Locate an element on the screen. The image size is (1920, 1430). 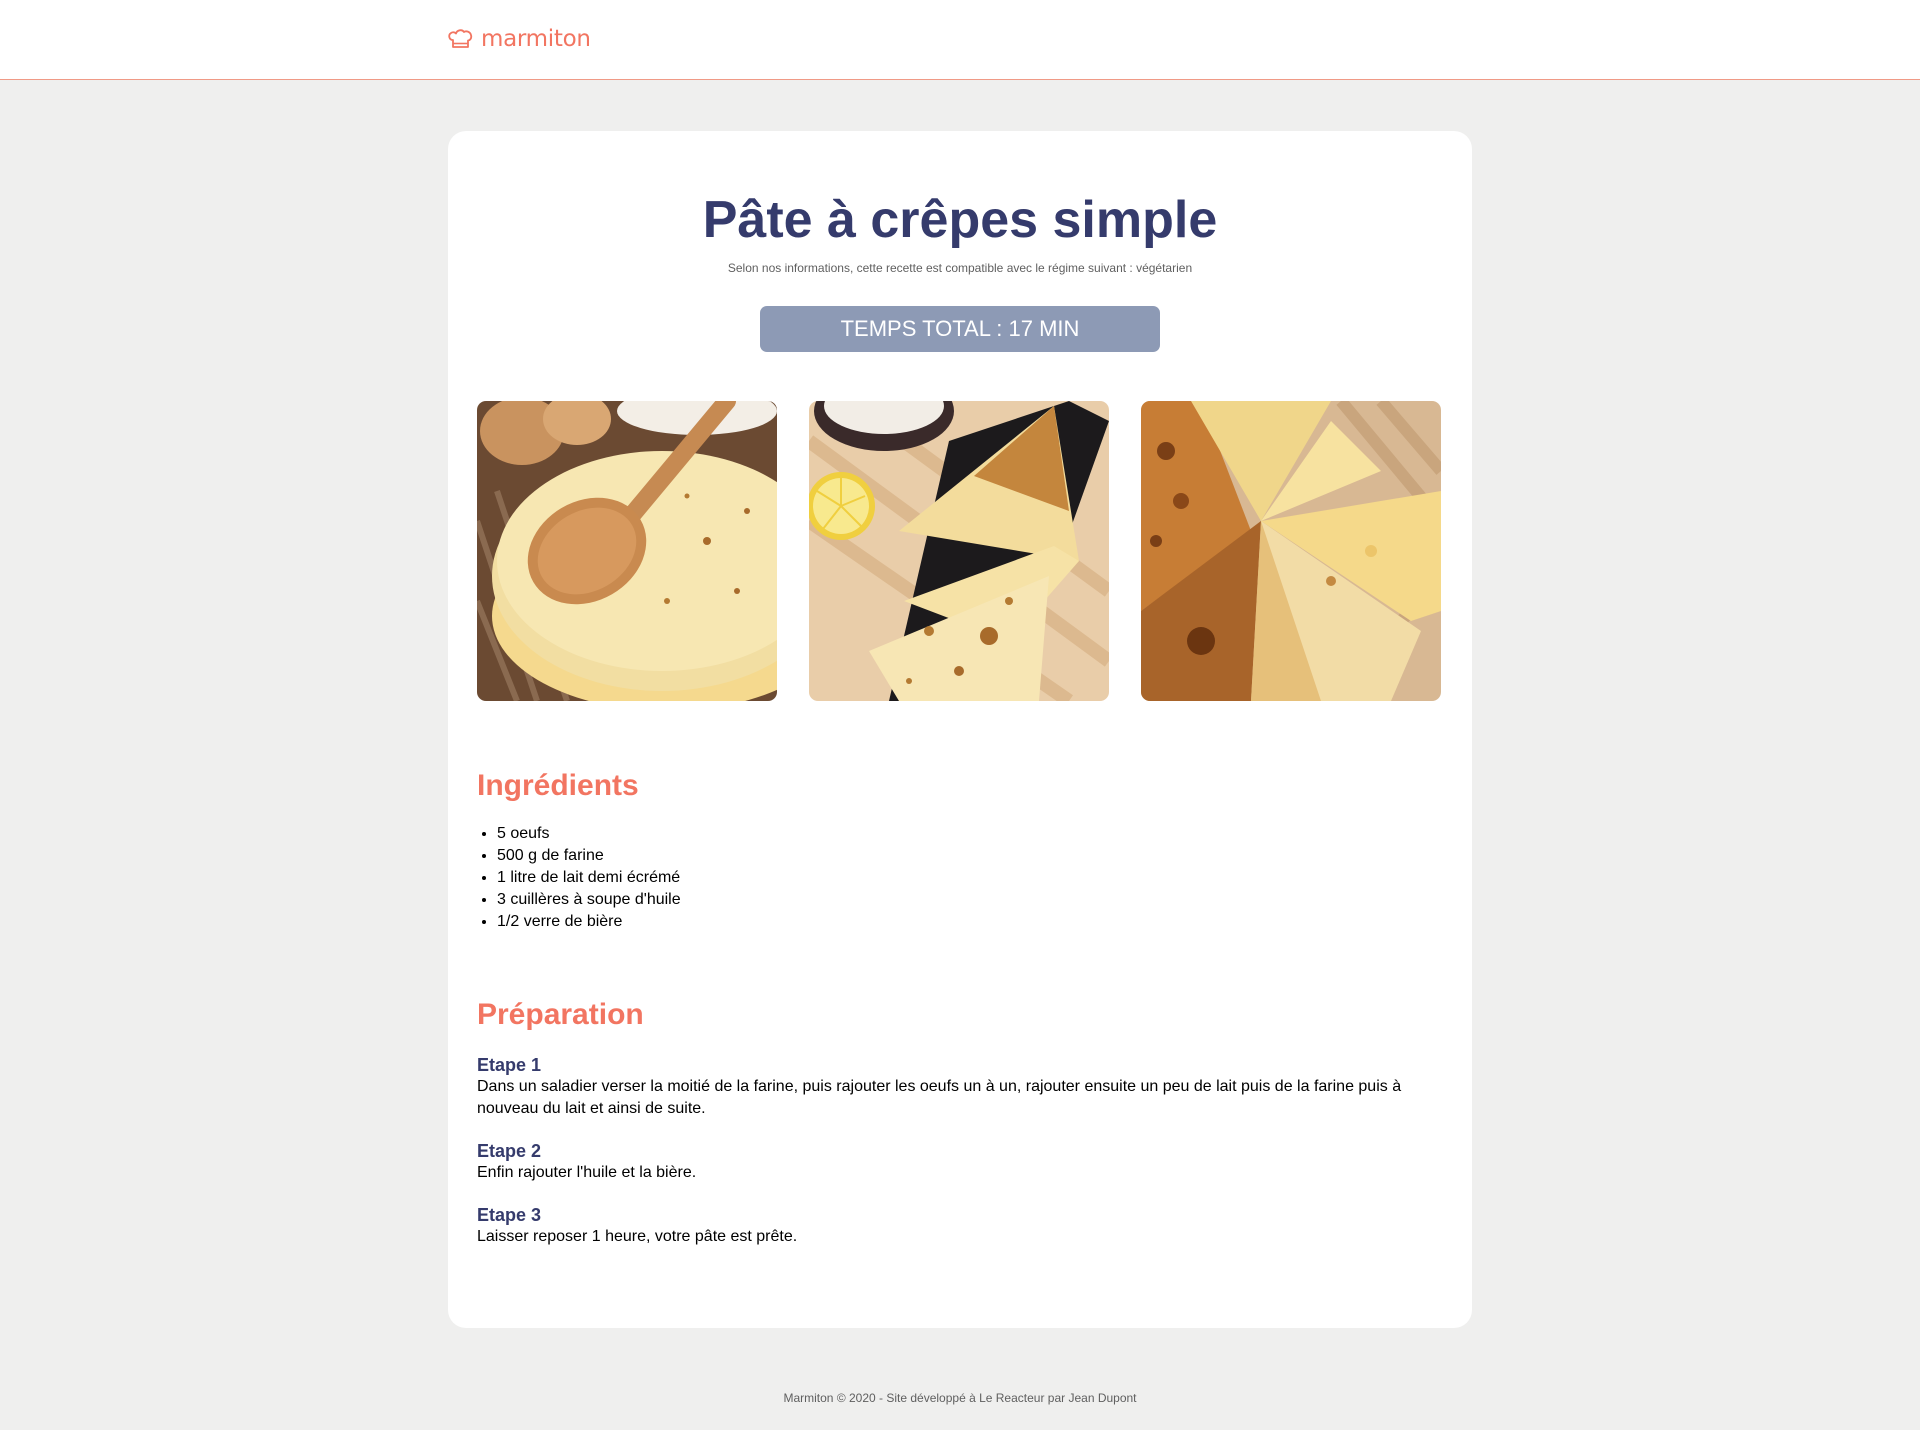
marmiton-logo: marmiton is located at coordinates (519, 39).